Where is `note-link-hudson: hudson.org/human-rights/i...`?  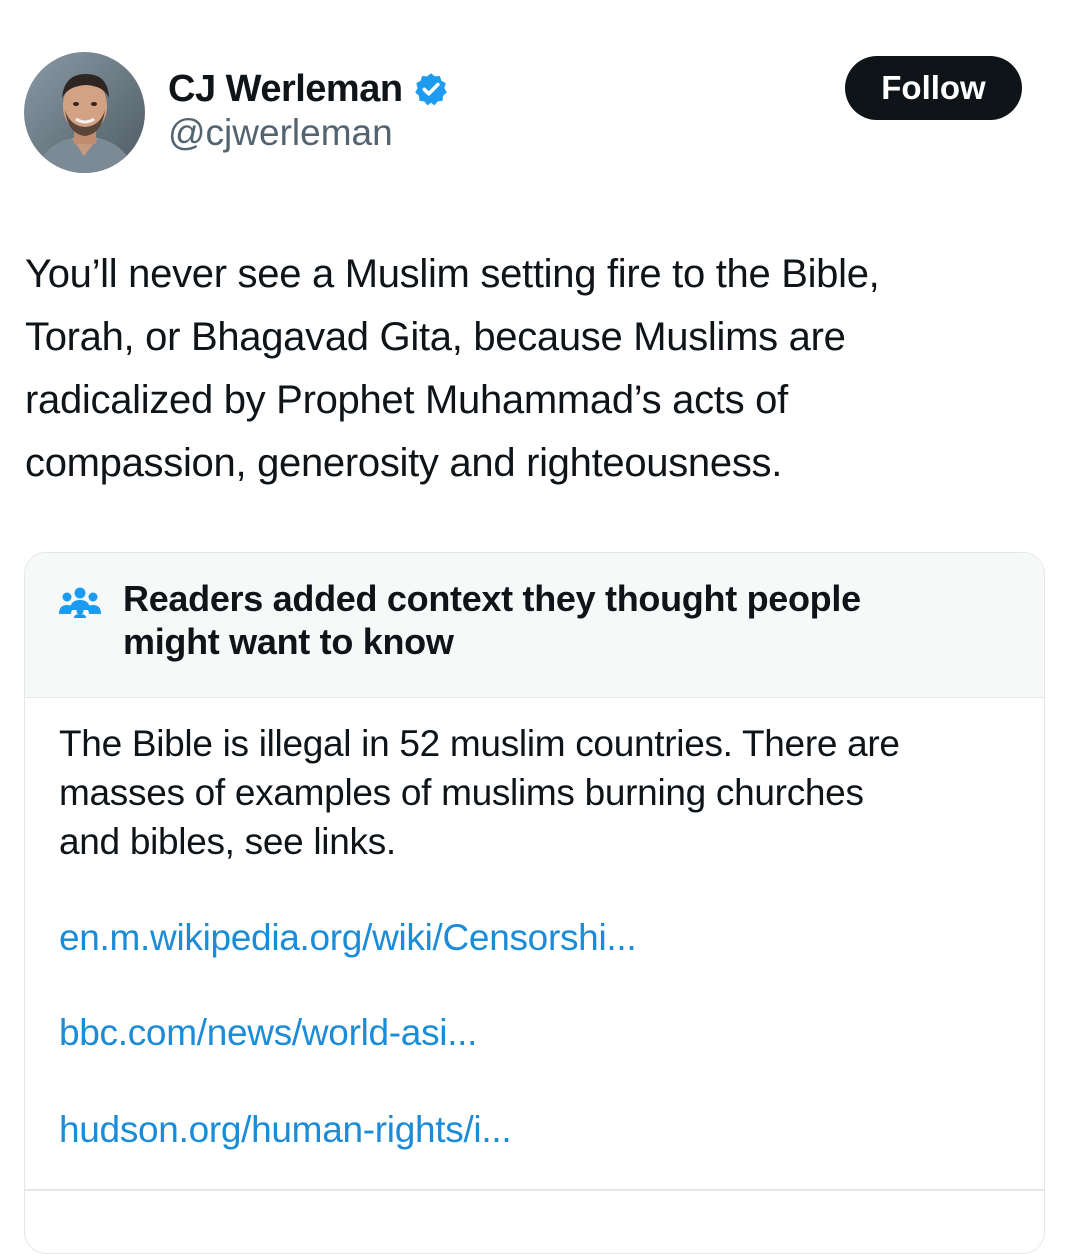 note-link-hudson: hudson.org/human-rights/i... is located at coordinates (285, 1130).